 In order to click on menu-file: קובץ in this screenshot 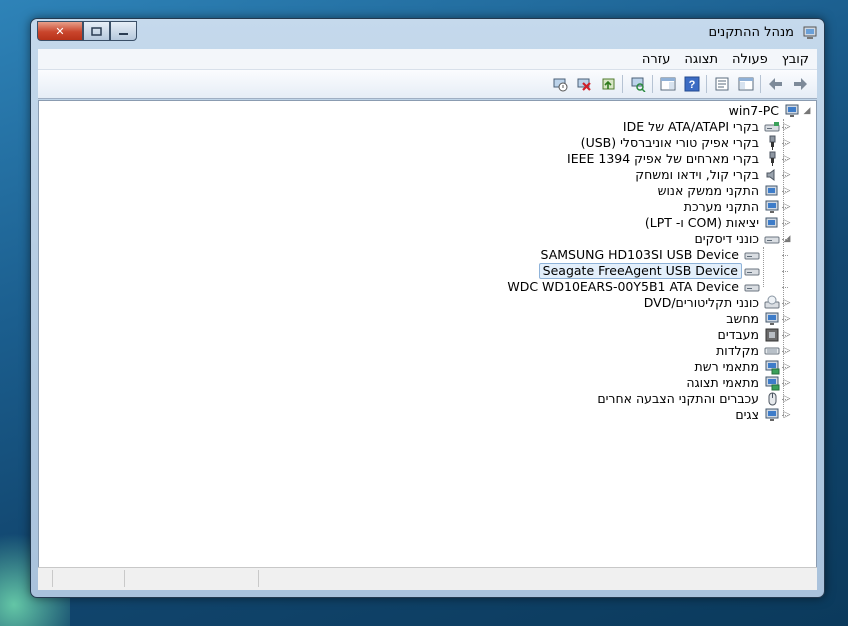, I will do `click(795, 59)`.